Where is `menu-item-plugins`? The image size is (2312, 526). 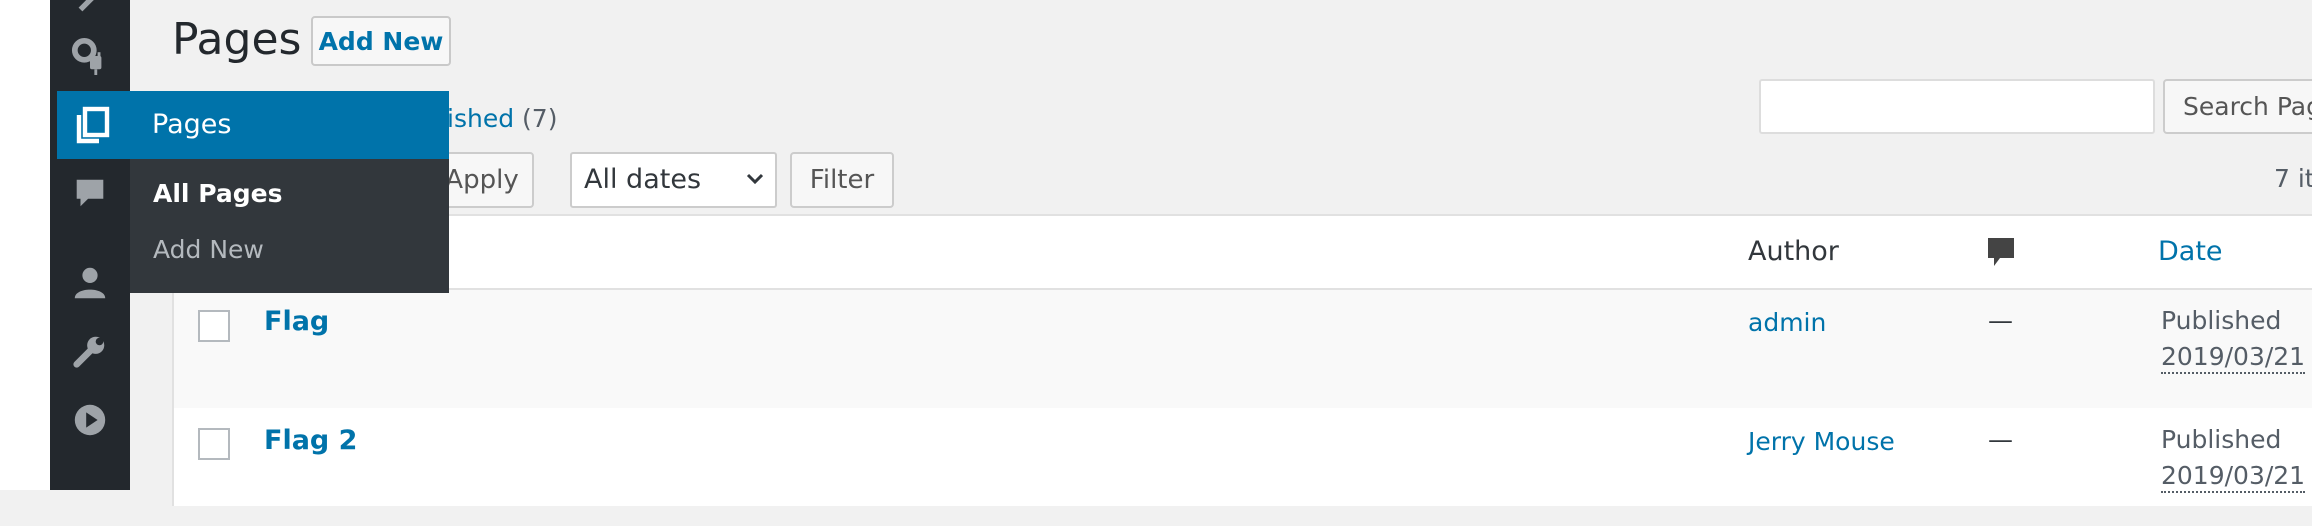 menu-item-plugins is located at coordinates (90, 56).